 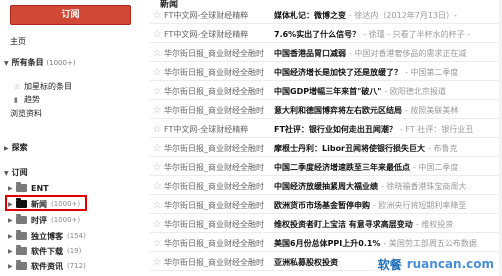 What do you see at coordinates (61, 63) in the screenshot?
I see `all-items-count: (1000+)` at bounding box center [61, 63].